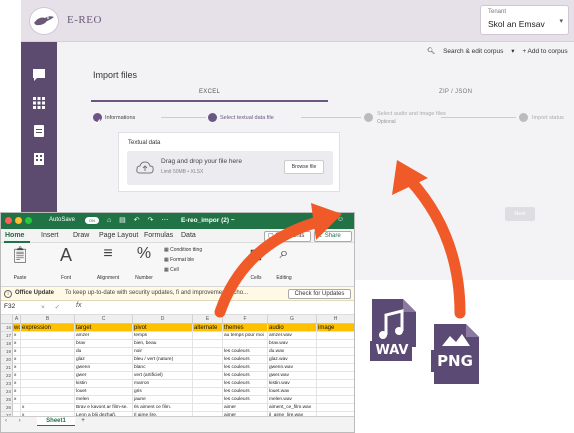 The height and width of the screenshot is (433, 574). I want to click on wav-file-icon: WAV, so click(394, 330).